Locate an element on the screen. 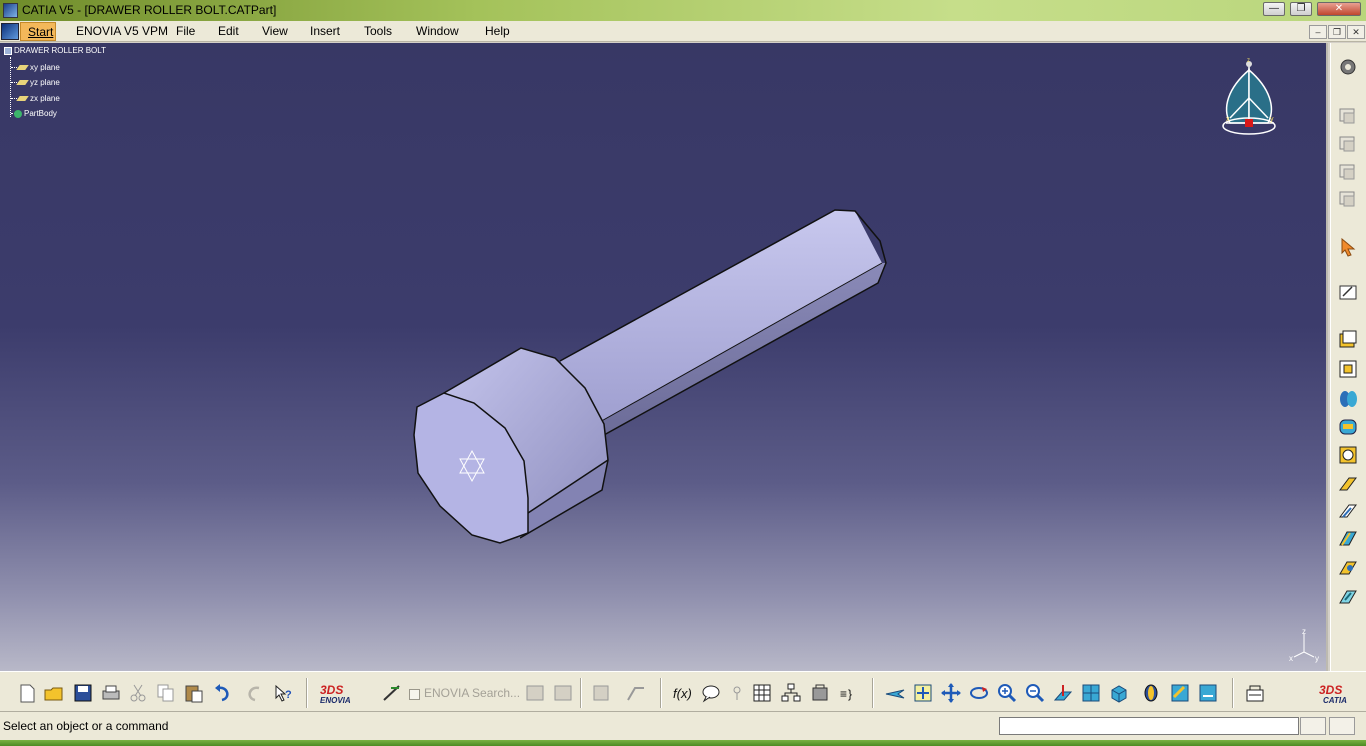 This screenshot has width=1366, height=746. svg-text: 3DS is located at coordinates (331, 690).